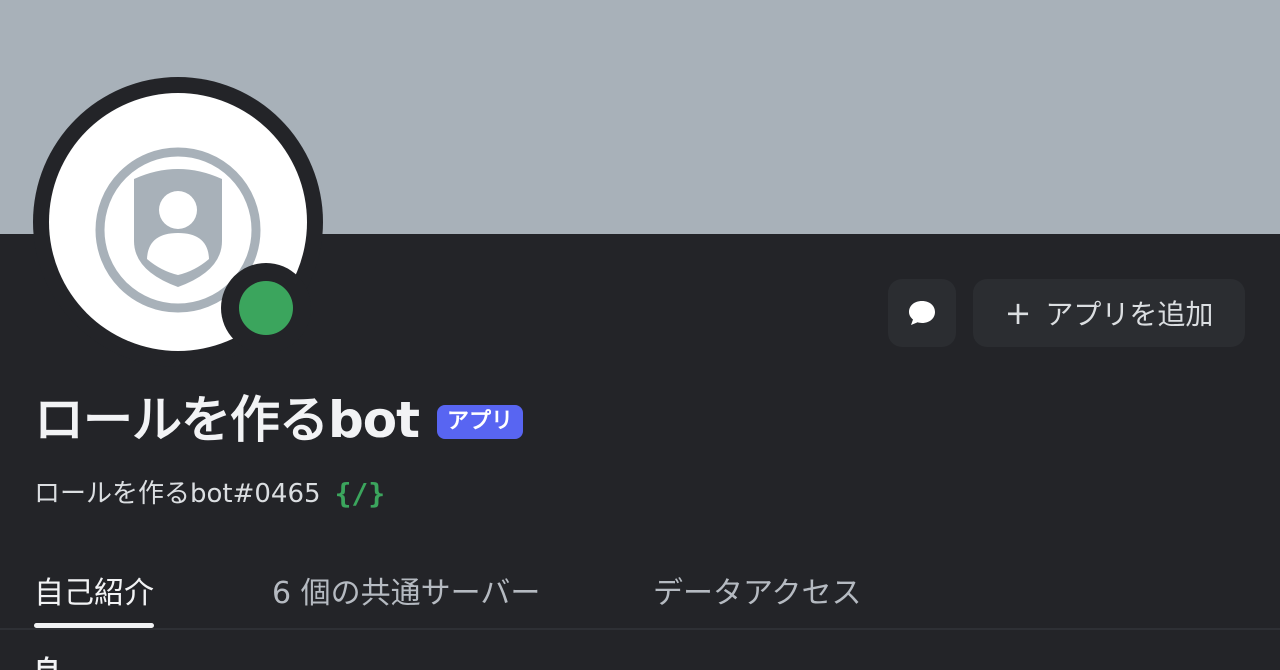 Image resolution: width=1280 pixels, height=670 pixels. I want to click on tabs-divider, so click(640, 629).